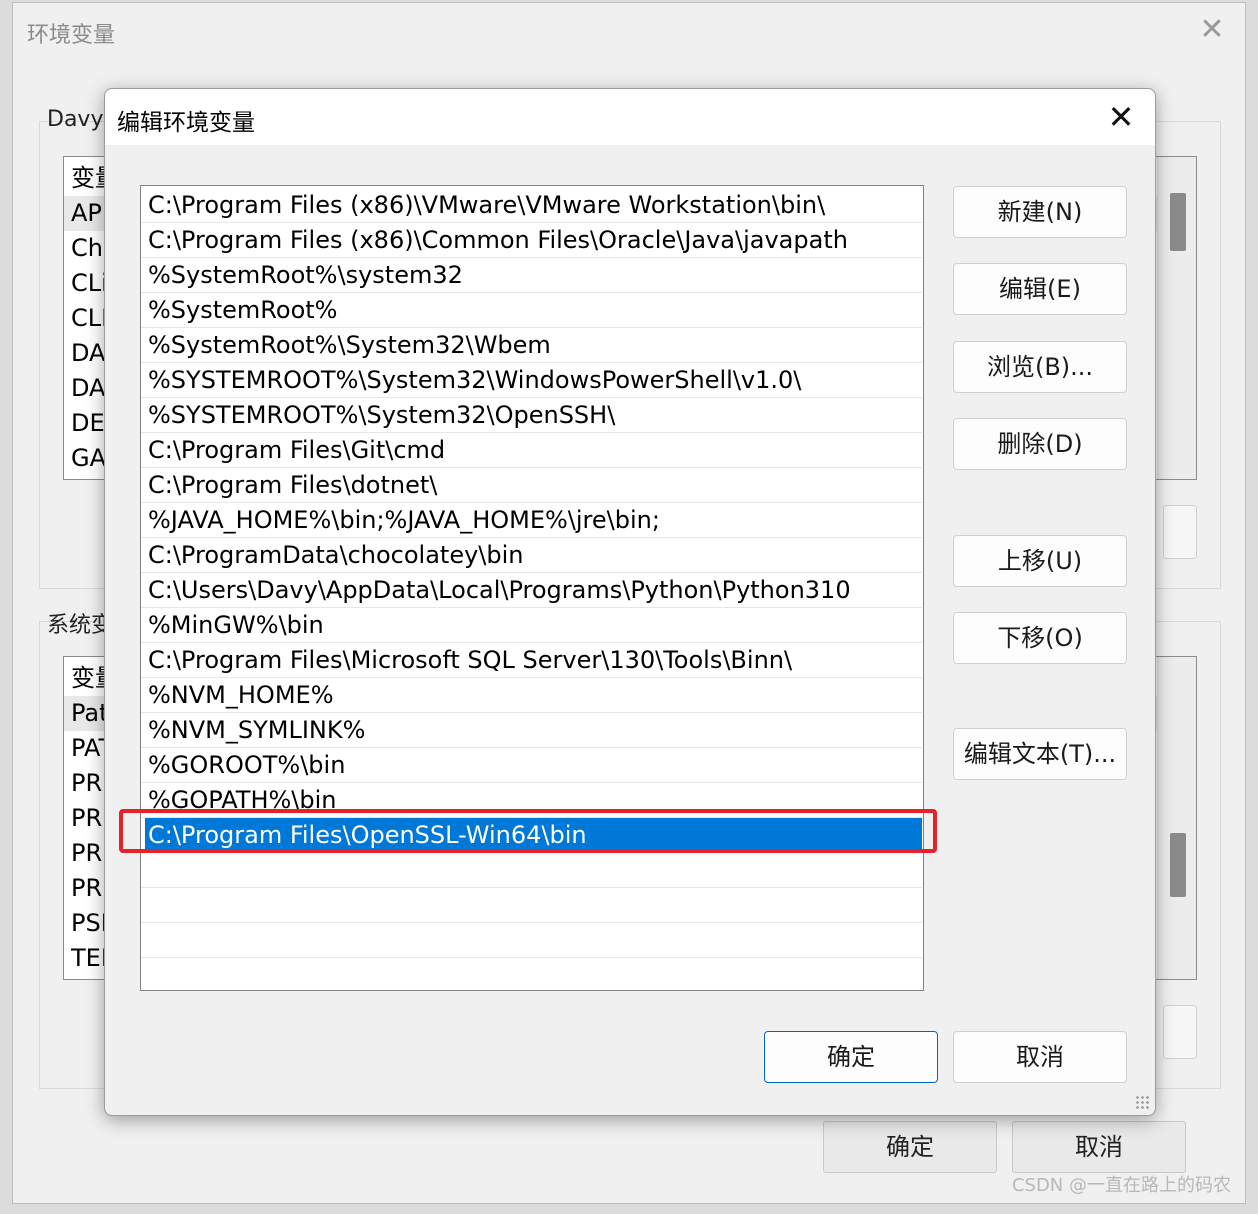 The width and height of the screenshot is (1258, 1214). Describe the element at coordinates (531, 765) in the screenshot. I see `path-item: %GOROOT%\bin` at that location.